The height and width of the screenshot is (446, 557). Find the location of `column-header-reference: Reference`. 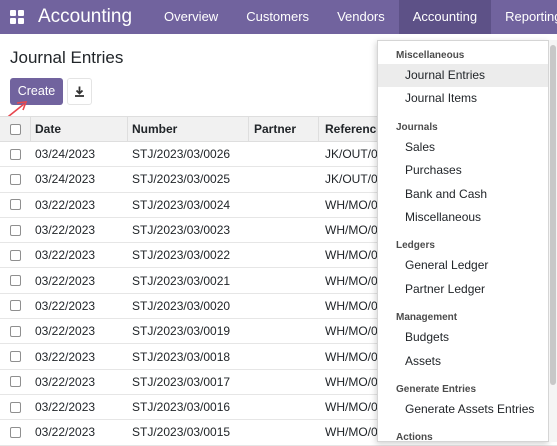

column-header-reference: Reference is located at coordinates (352, 129).